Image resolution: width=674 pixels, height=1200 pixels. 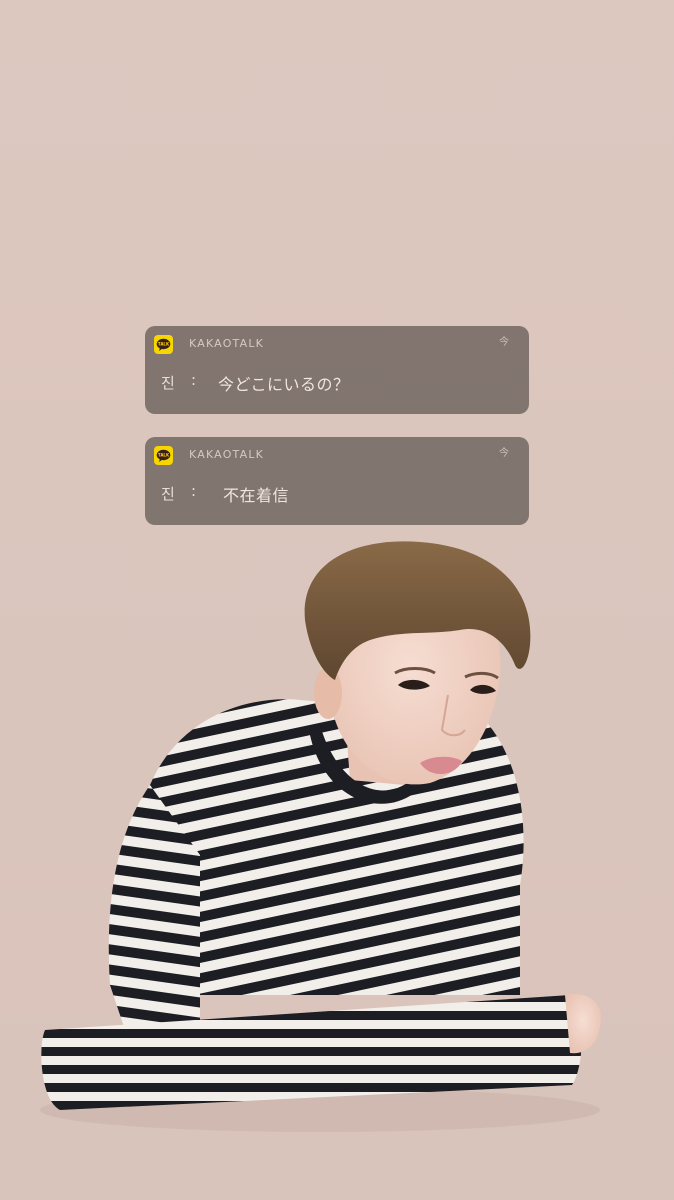 I want to click on hand, so click(x=583, y=1024).